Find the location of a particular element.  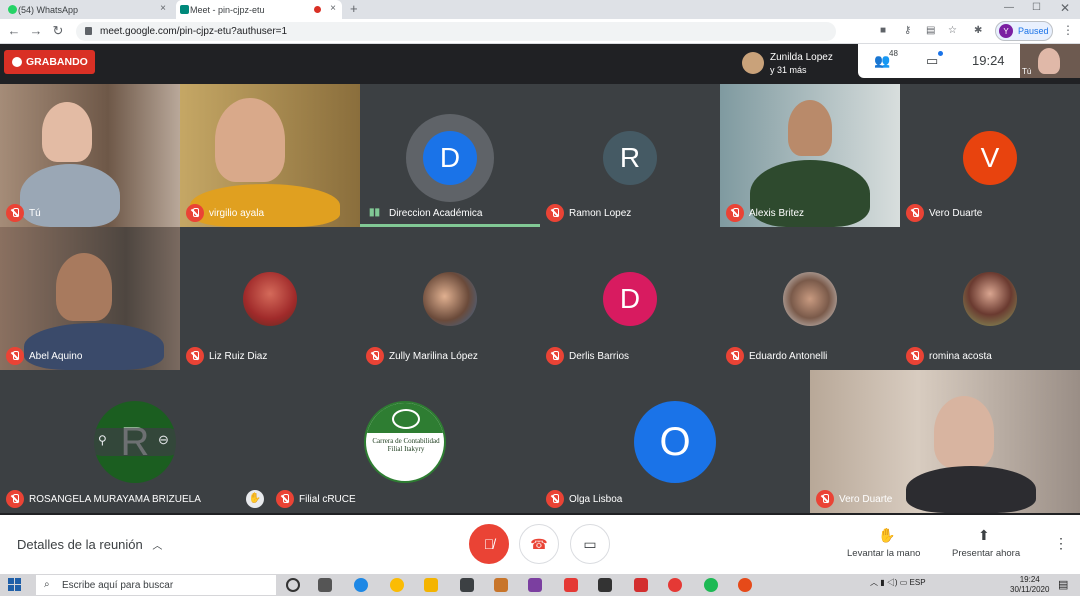

chrome-icon is located at coordinates (397, 585).